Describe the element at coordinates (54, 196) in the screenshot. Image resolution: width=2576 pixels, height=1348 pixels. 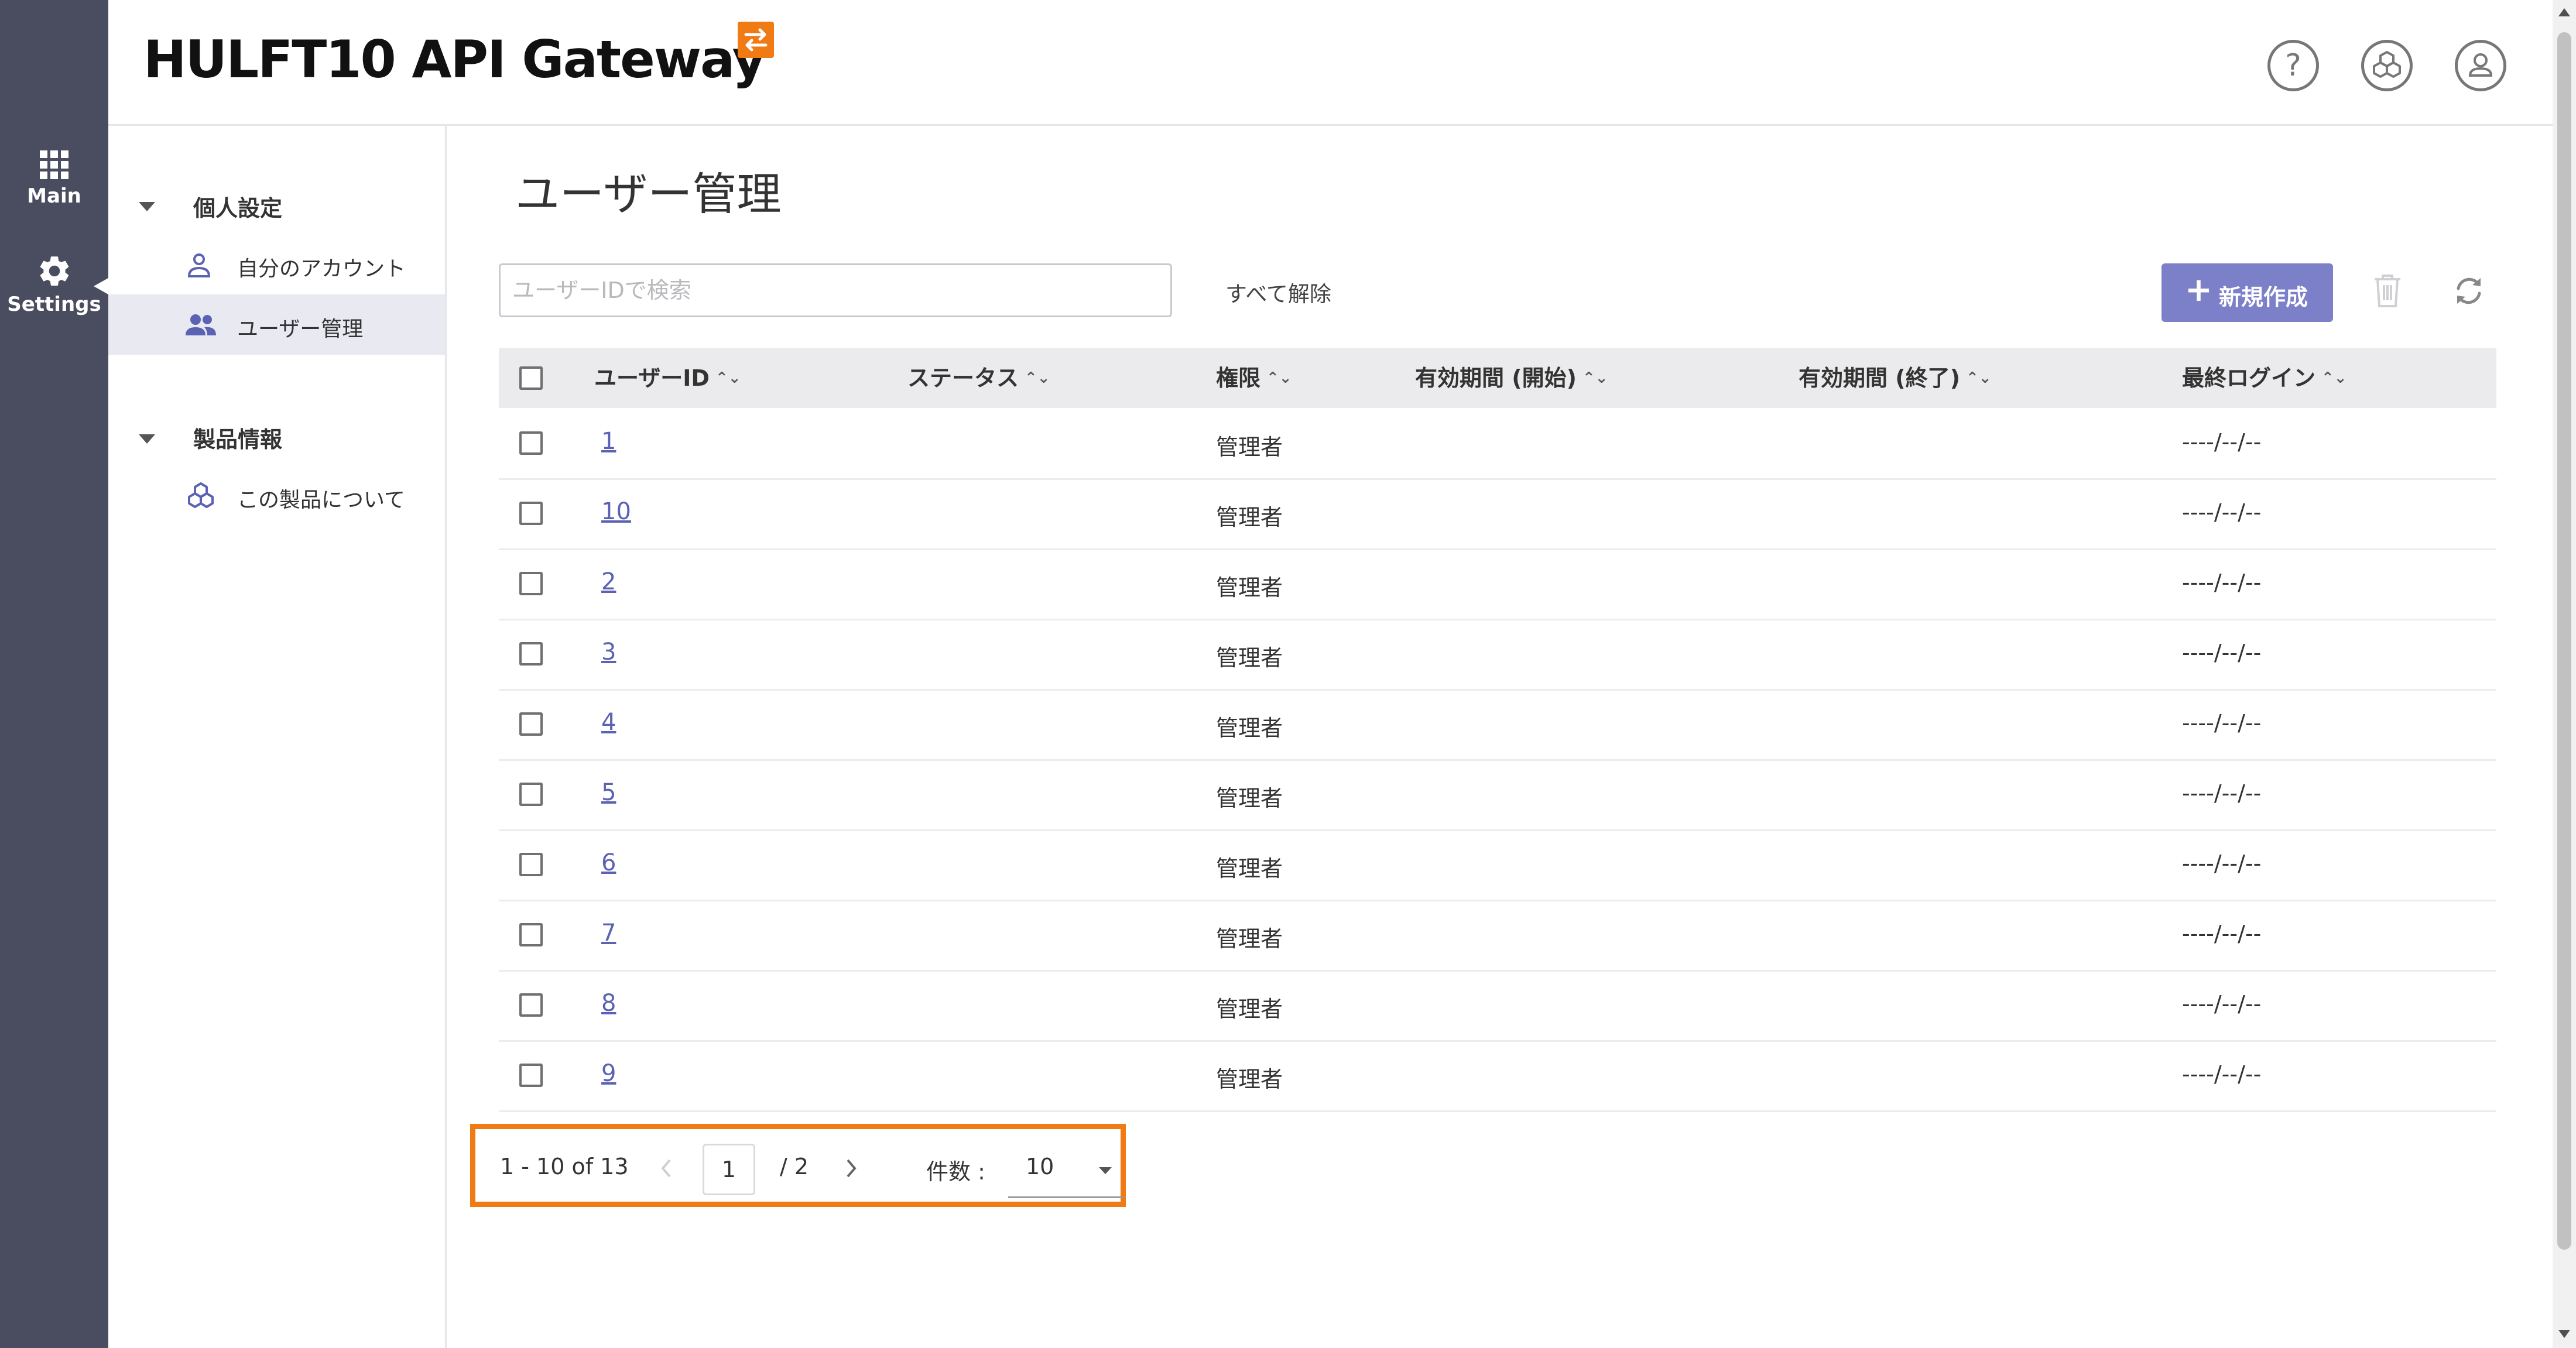
I see `rail-item-main-label: Main` at that location.